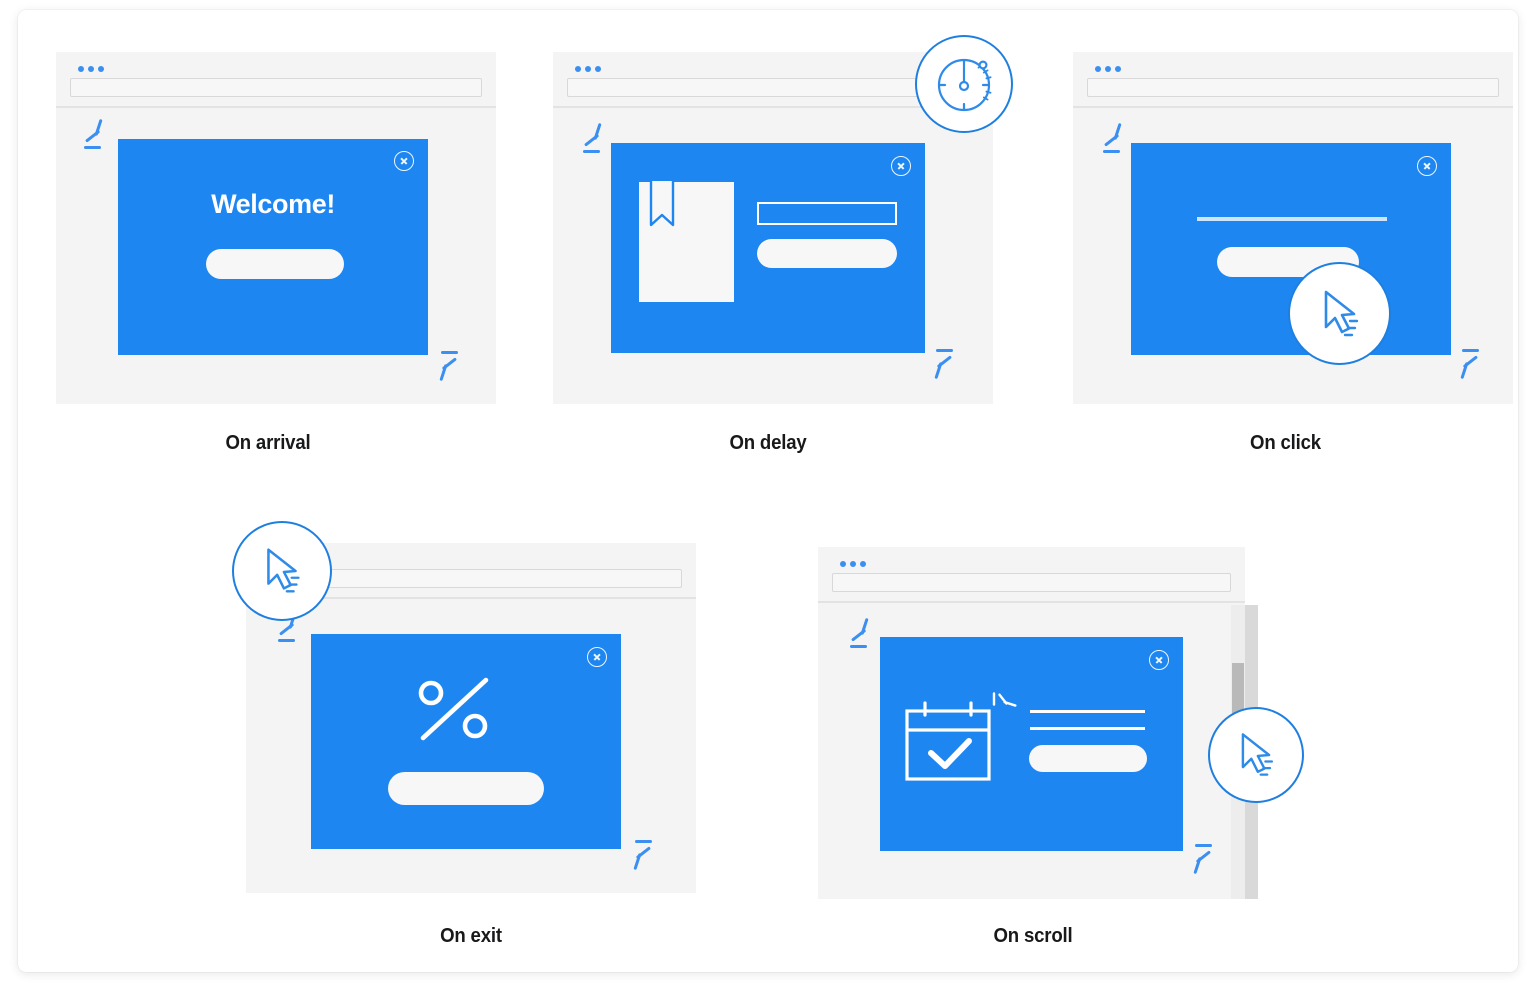  I want to click on panel-on-click: On click, so click(1285, 253).